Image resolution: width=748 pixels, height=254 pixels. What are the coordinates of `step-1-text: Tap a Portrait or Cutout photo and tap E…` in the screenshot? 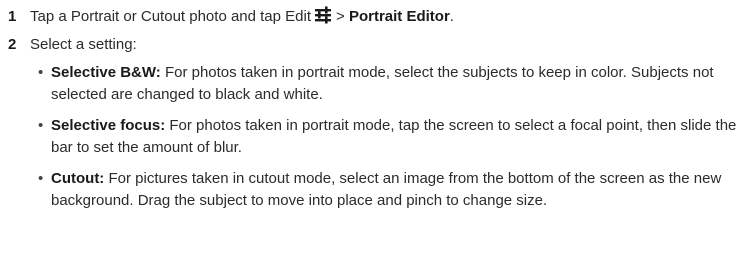 It's located at (171, 16).